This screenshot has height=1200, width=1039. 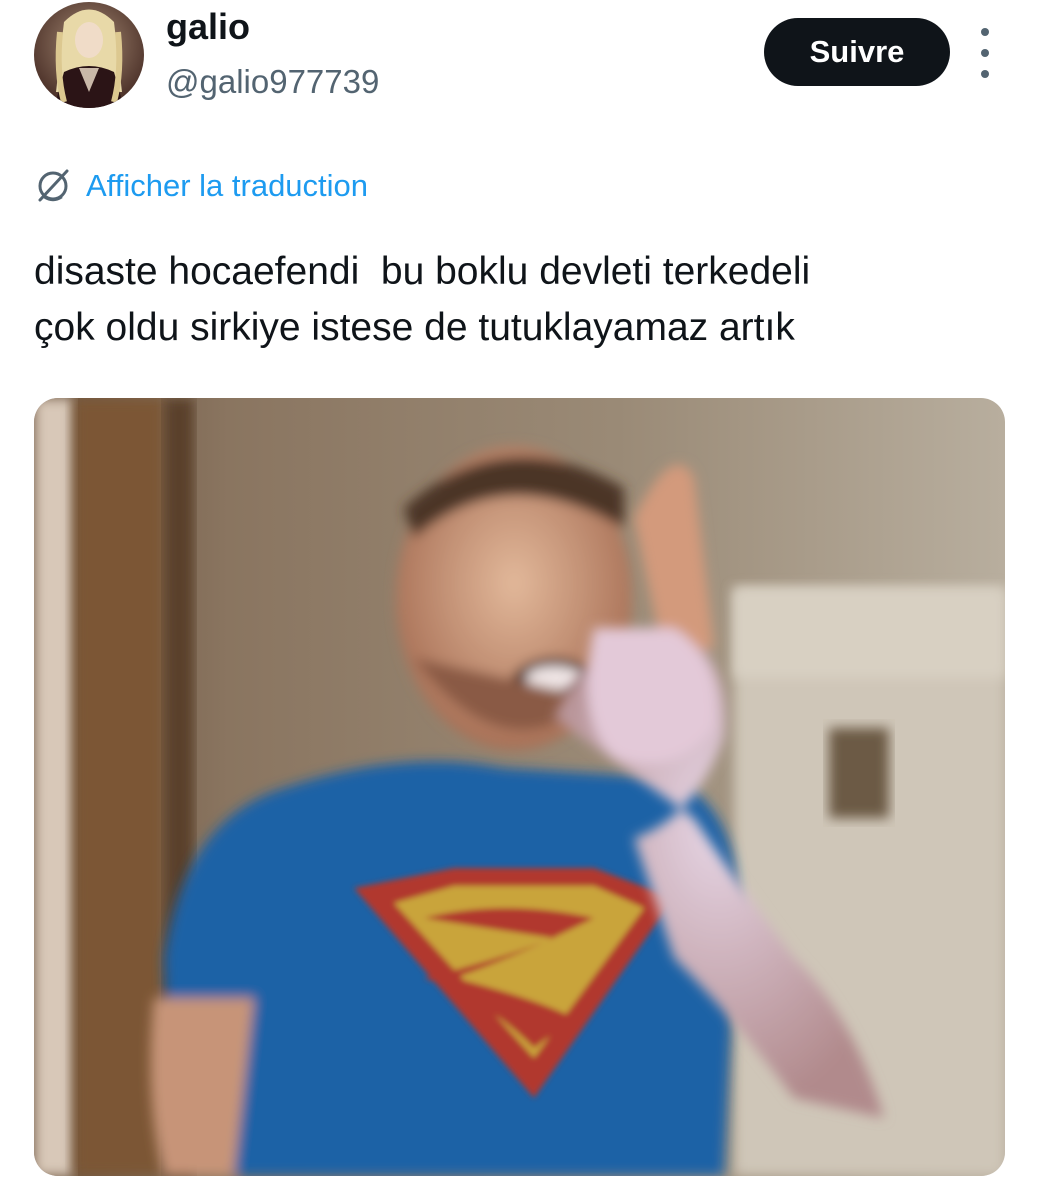 What do you see at coordinates (208, 27) in the screenshot?
I see `author-display-name: galio` at bounding box center [208, 27].